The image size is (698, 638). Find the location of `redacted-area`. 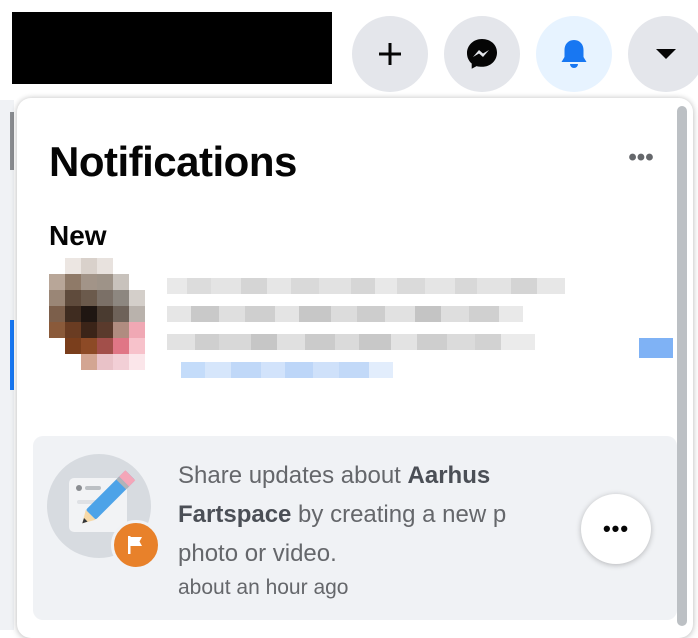

redacted-area is located at coordinates (172, 48).